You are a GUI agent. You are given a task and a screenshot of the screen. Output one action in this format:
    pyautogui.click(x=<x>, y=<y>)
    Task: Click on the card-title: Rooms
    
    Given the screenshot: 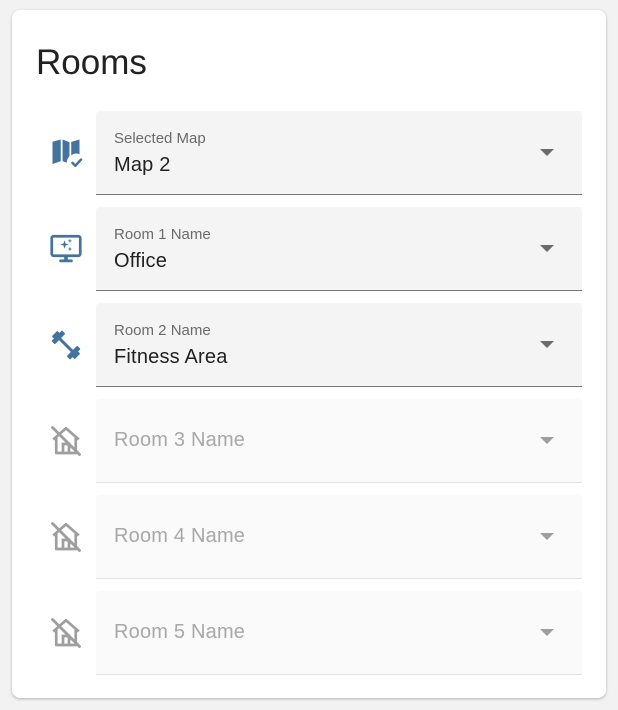 What is the action you would take?
    pyautogui.click(x=91, y=62)
    